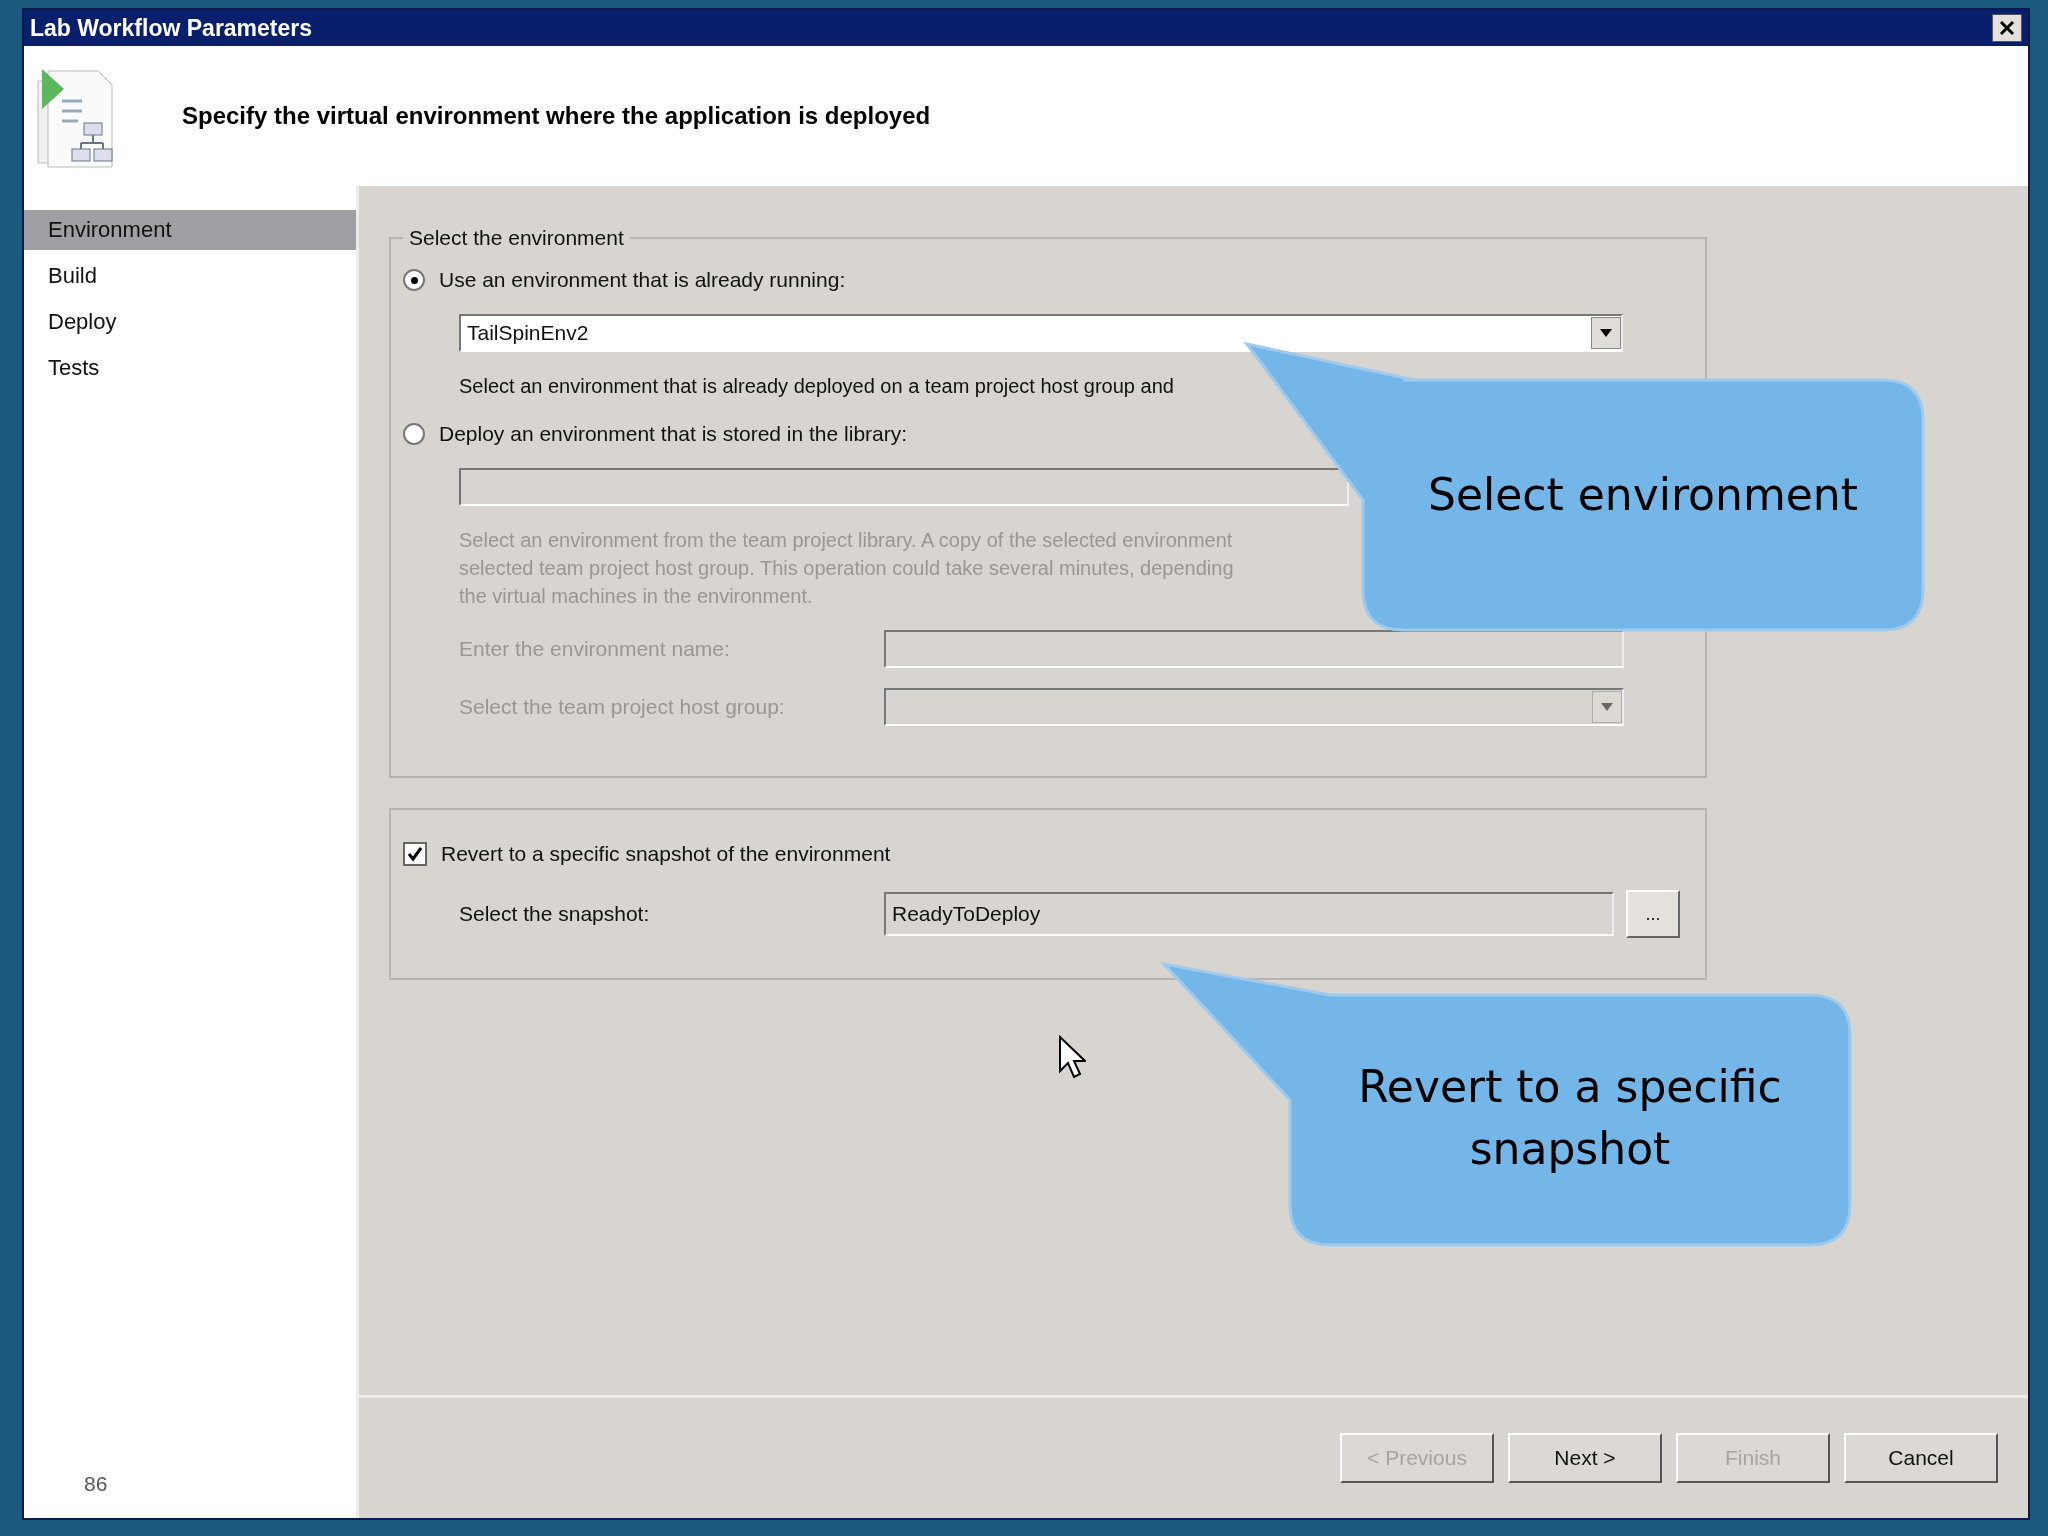 This screenshot has width=2048, height=1536. Describe the element at coordinates (847, 568) in the screenshot. I see `description-text: selected team project host group. This operation could take several minutes, depending` at that location.